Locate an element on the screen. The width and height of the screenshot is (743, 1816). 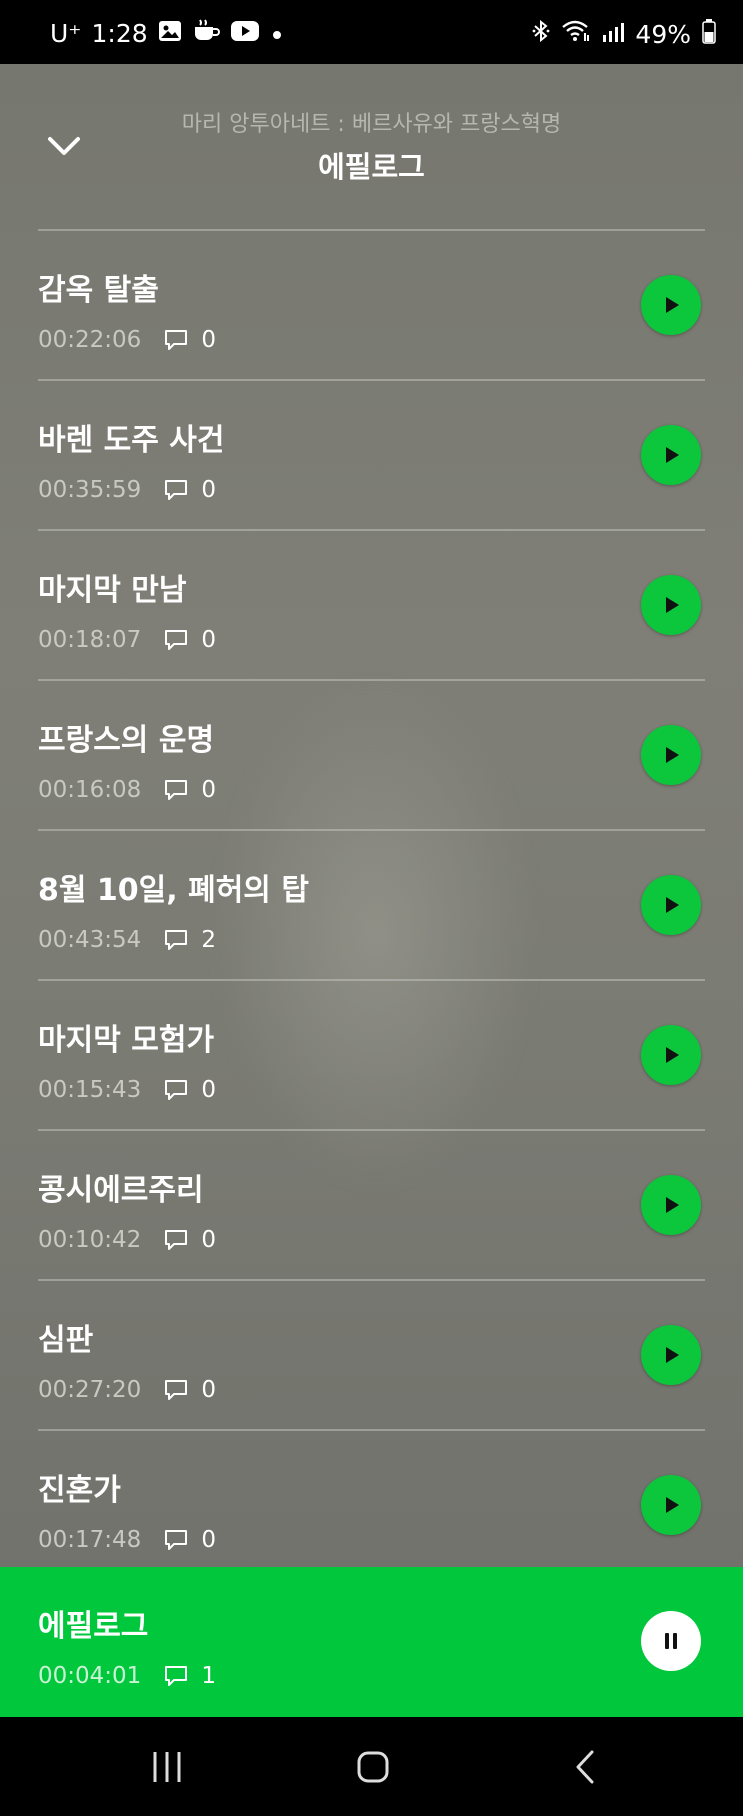
now-playing-title: 에필로그 is located at coordinates (93, 1626).